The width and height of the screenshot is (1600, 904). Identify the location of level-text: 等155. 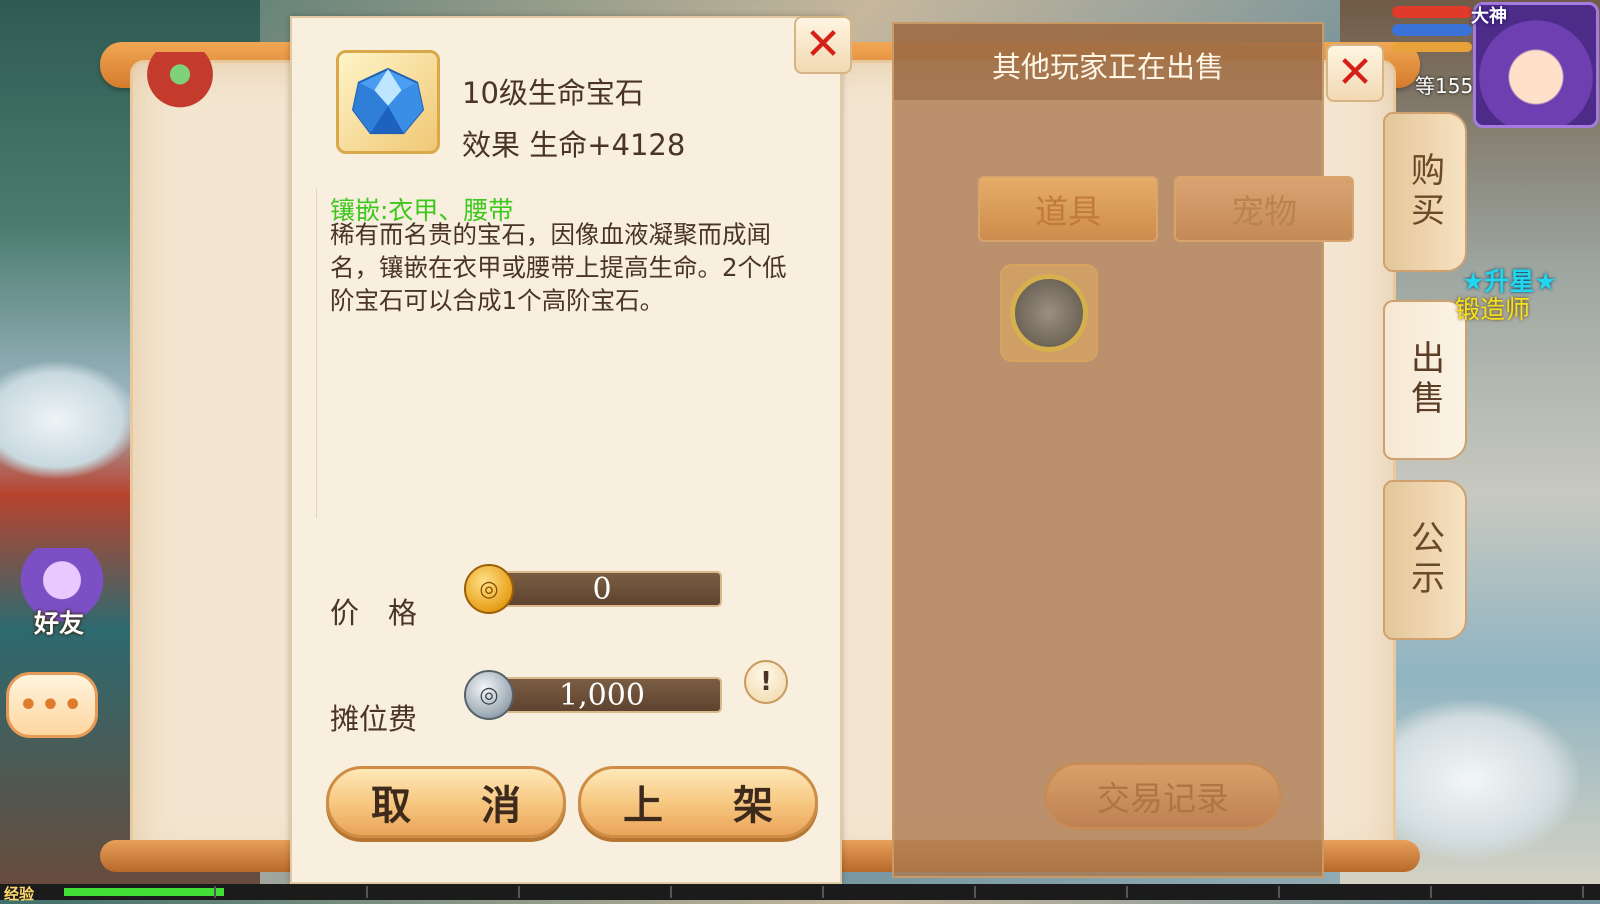
(1444, 86).